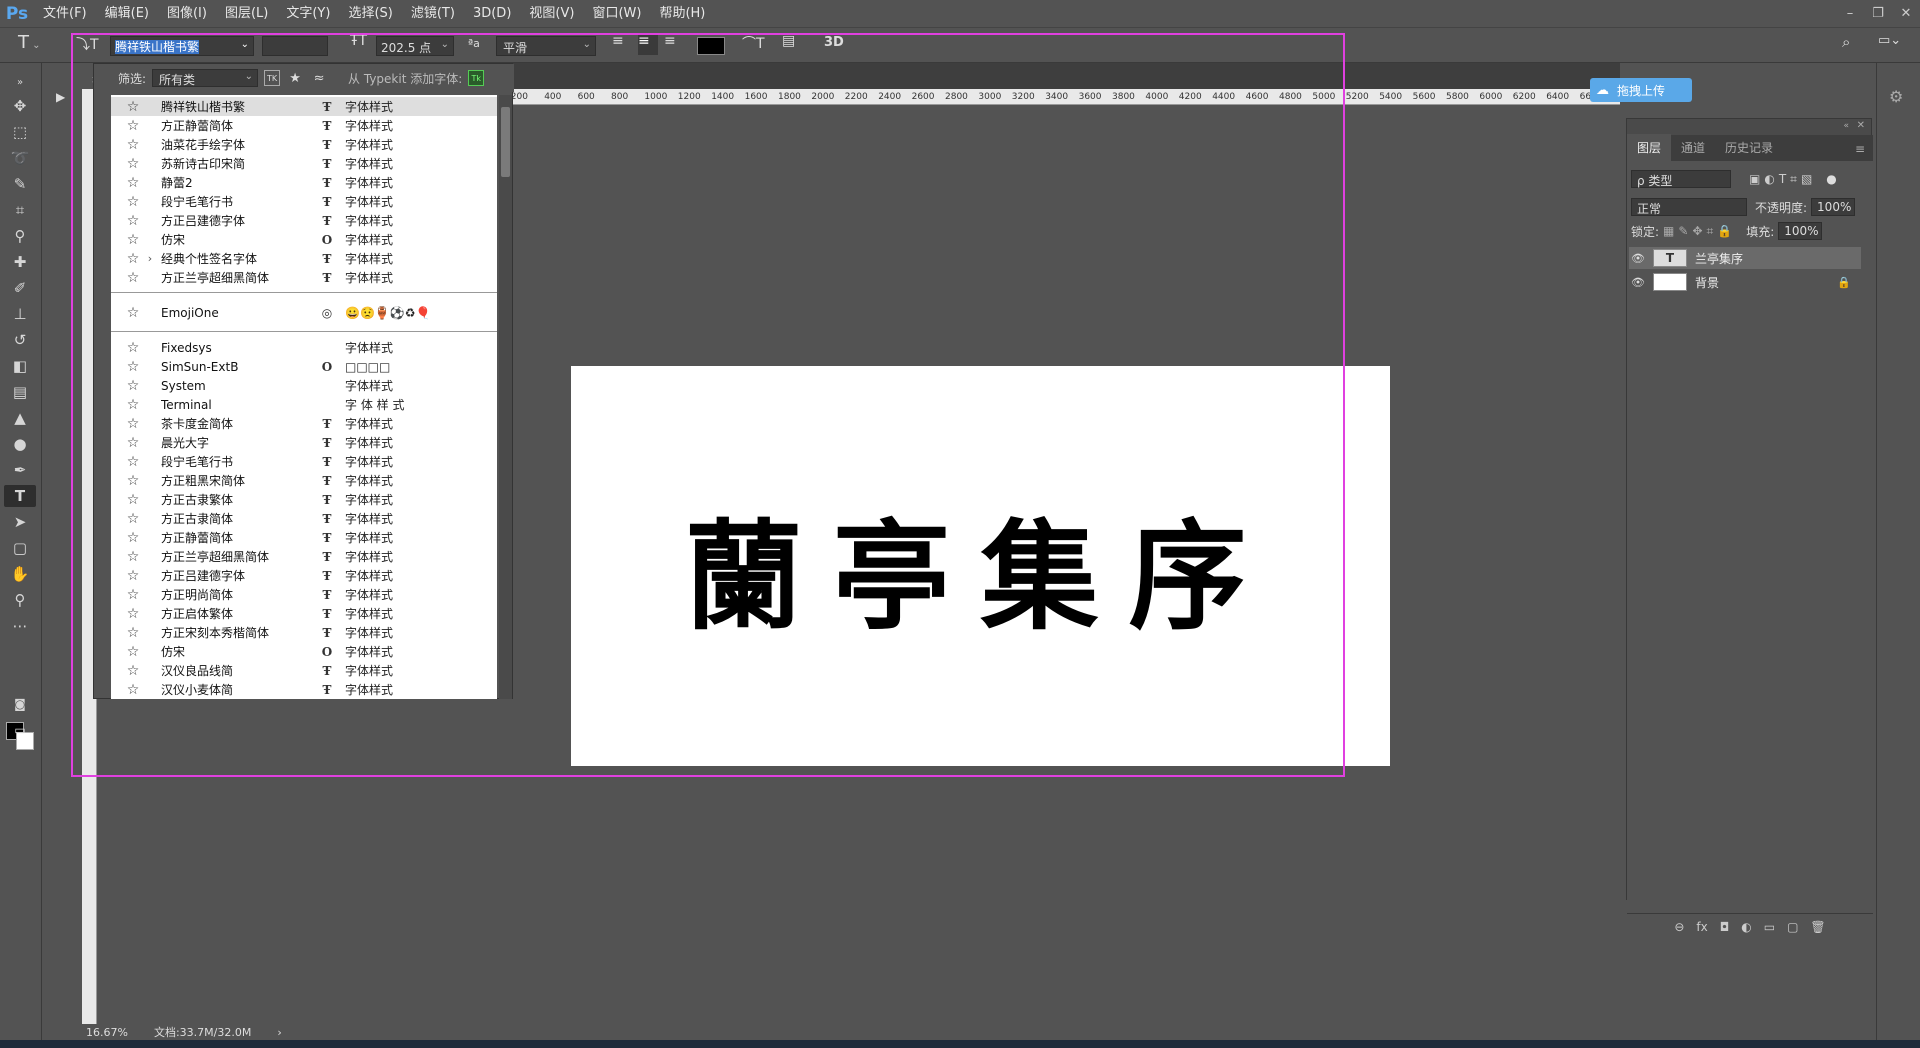  I want to click on lock-pixels-icon: ✎, so click(1683, 231).